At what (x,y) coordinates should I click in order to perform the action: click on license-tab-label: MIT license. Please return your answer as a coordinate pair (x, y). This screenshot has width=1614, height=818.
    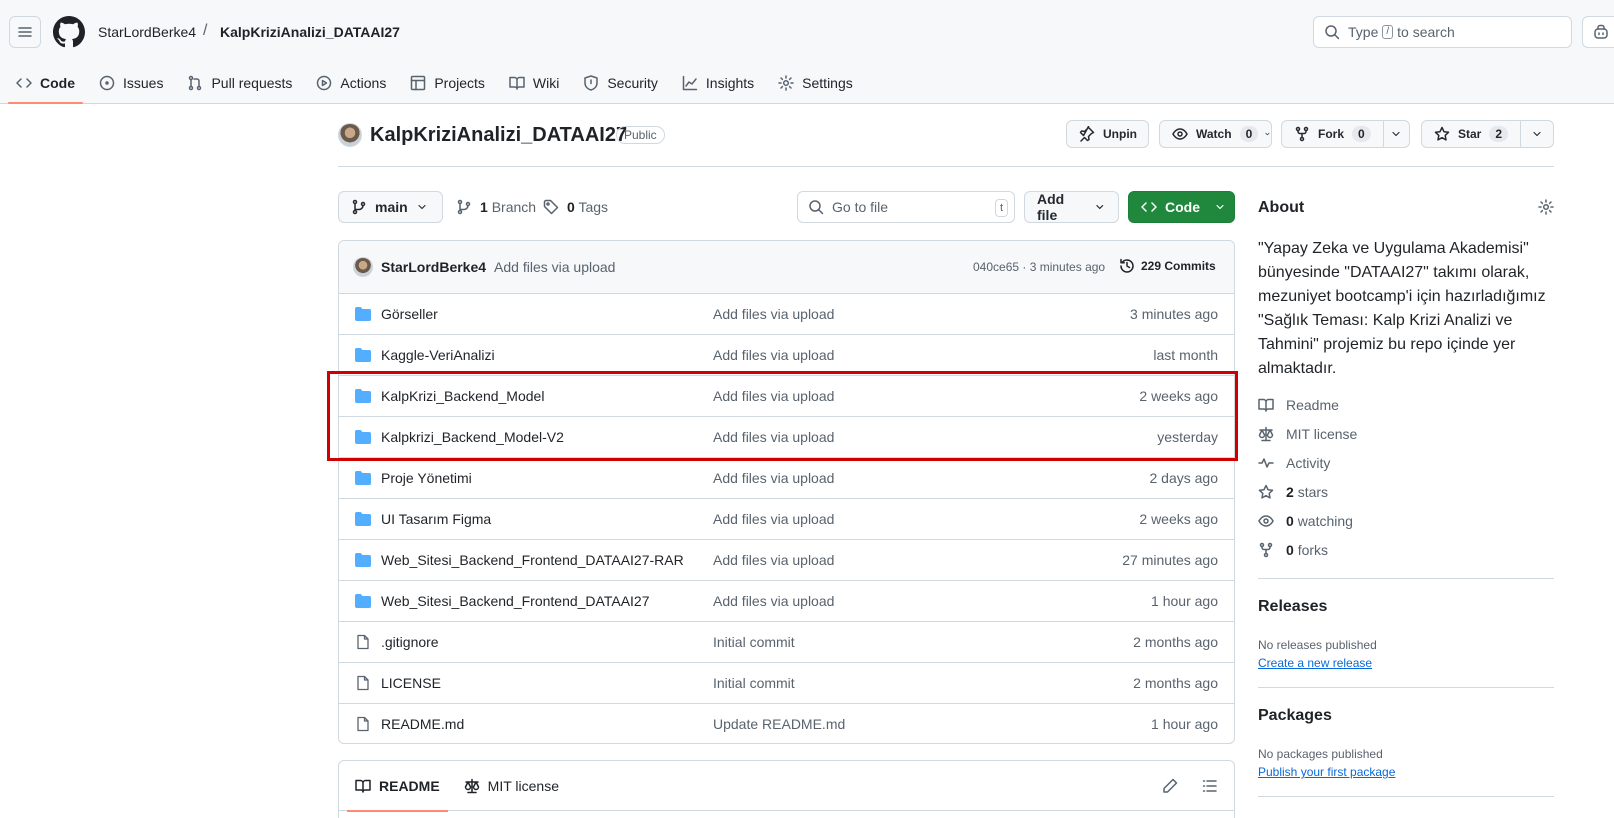
    Looking at the image, I should click on (523, 785).